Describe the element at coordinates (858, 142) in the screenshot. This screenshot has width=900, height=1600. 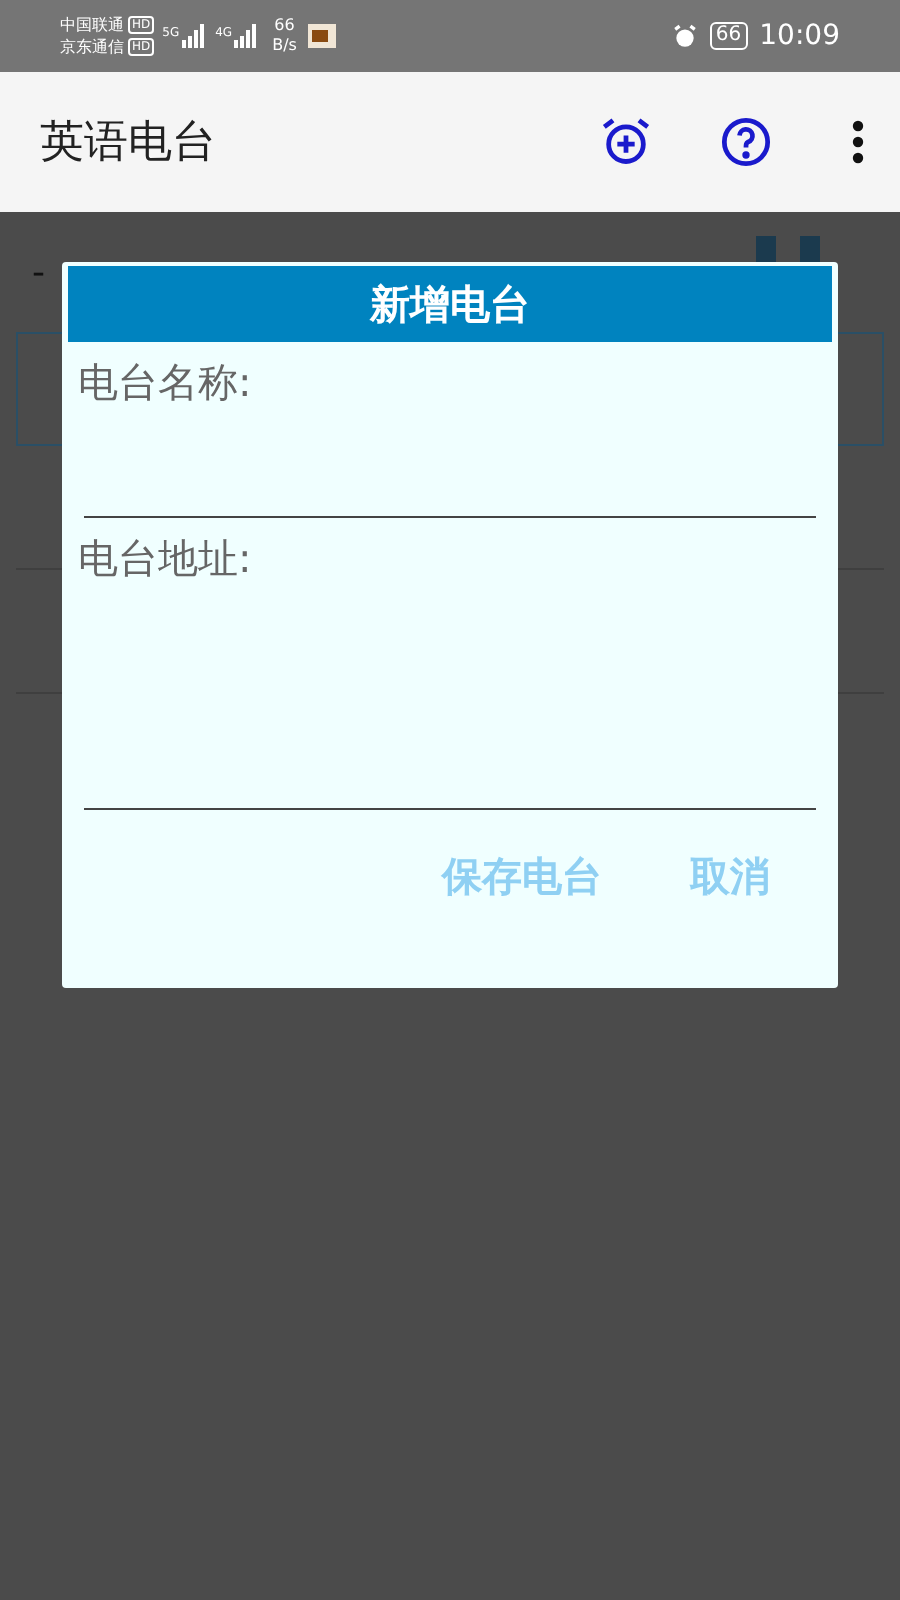
I see `more-options-icon` at that location.